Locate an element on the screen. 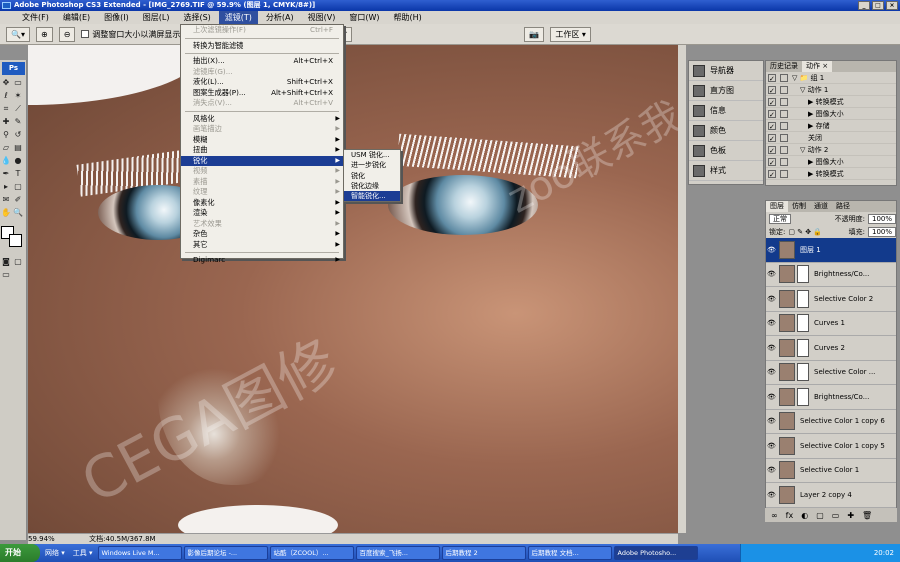  filter-menu-item: 锐化 ▶ is located at coordinates (262, 160).